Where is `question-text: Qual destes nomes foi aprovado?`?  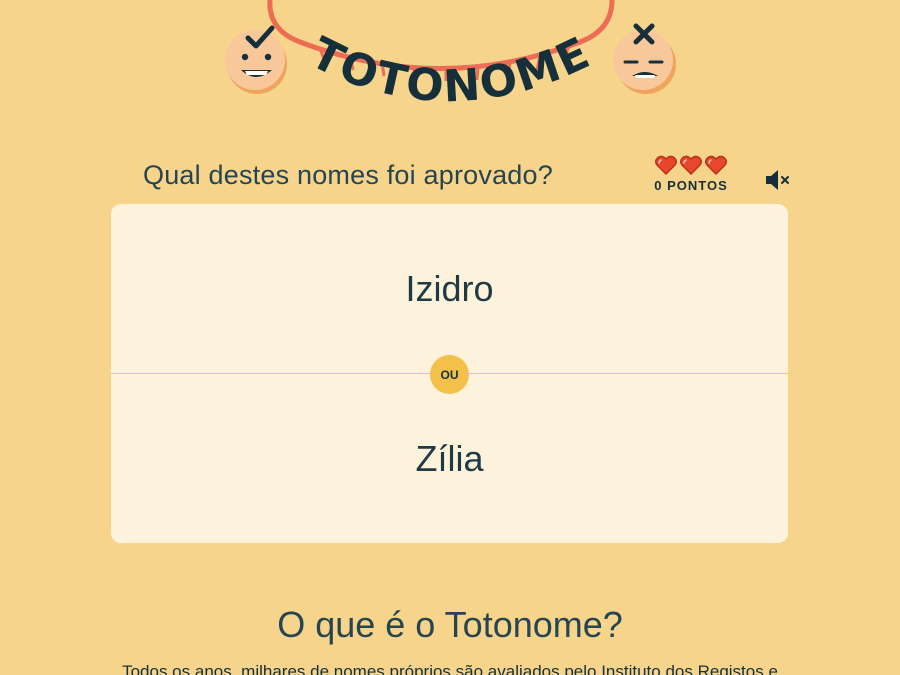 question-text: Qual destes nomes foi aprovado? is located at coordinates (348, 175).